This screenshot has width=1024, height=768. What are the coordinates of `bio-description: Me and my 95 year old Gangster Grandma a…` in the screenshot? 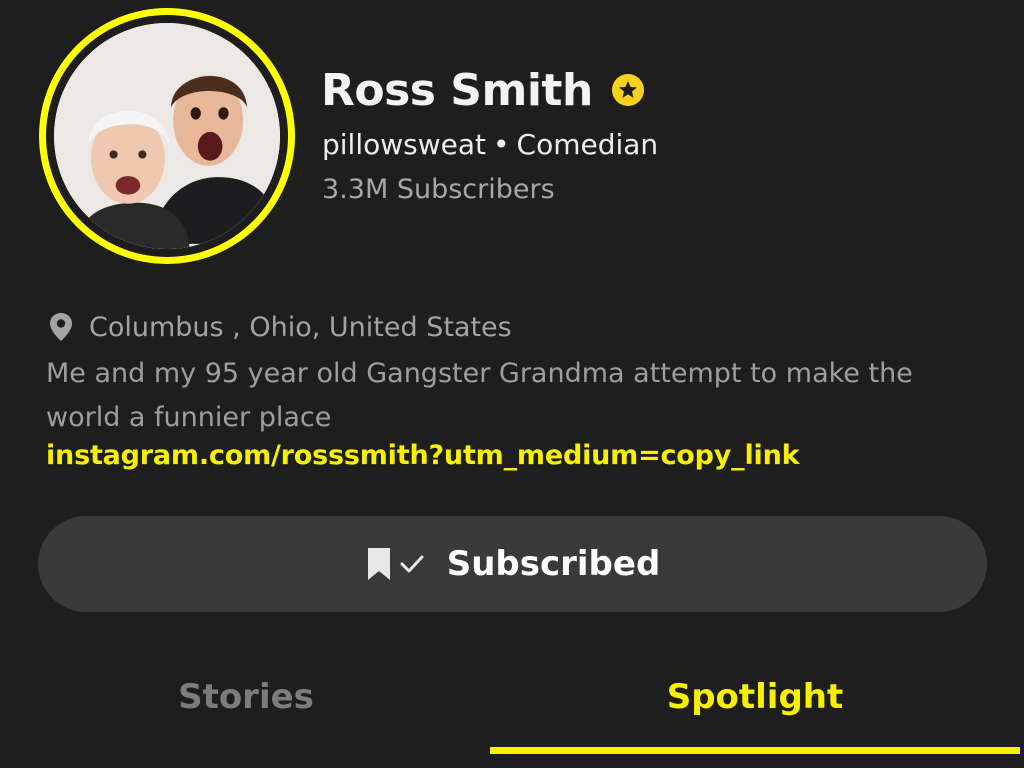 It's located at (479, 395).